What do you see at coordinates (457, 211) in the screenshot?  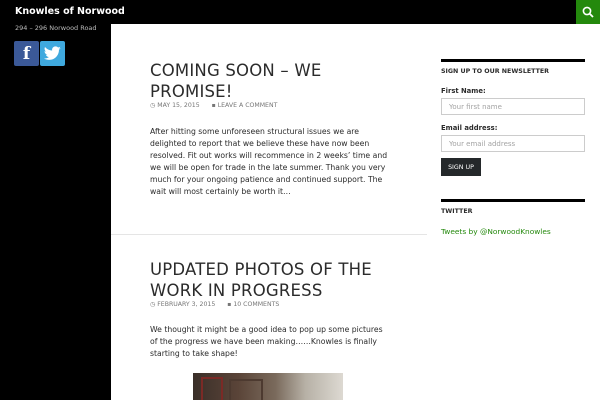 I see `twitter-title: TWITTER` at bounding box center [457, 211].